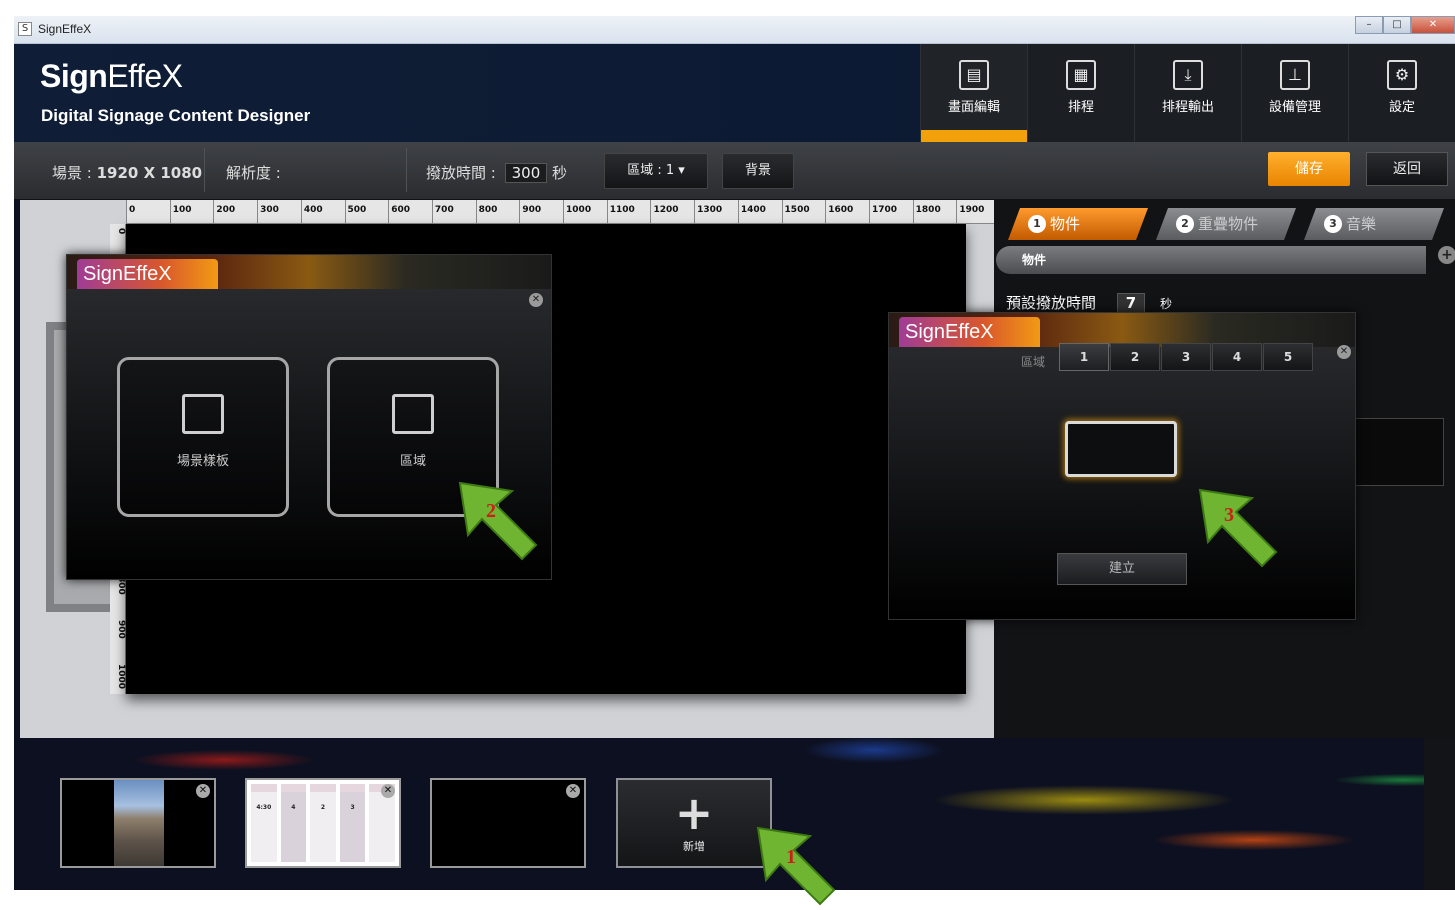 Image resolution: width=1455 pixels, height=910 pixels. Describe the element at coordinates (1065, 224) in the screenshot. I see `tab-label: 物件` at that location.